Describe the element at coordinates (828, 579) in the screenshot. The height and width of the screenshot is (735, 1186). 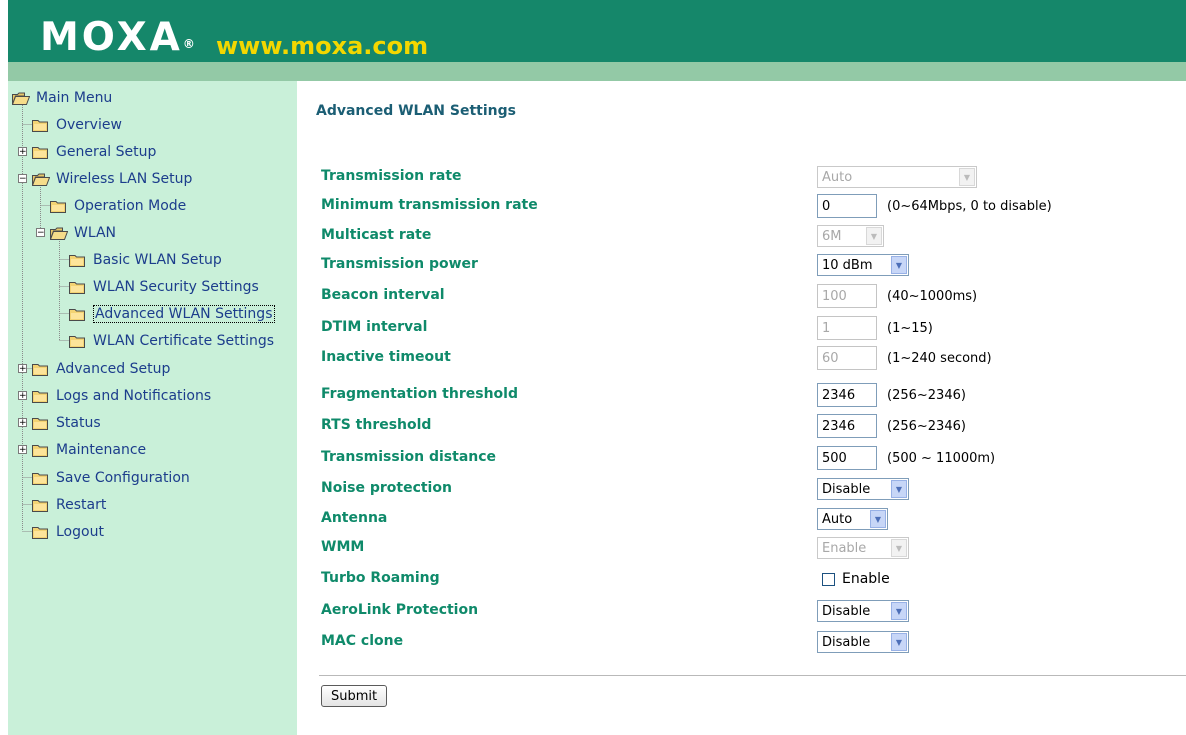
I see `turbo-roaming-checkbox` at that location.